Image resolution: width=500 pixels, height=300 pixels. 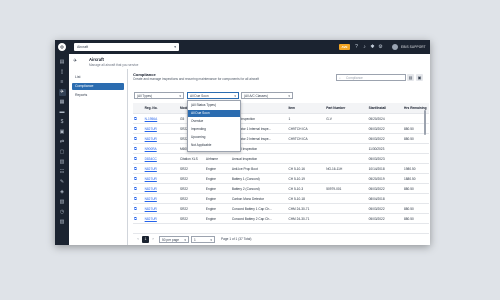 What do you see at coordinates (126, 47) in the screenshot?
I see `module-selector: Aircraft ▾` at bounding box center [126, 47].